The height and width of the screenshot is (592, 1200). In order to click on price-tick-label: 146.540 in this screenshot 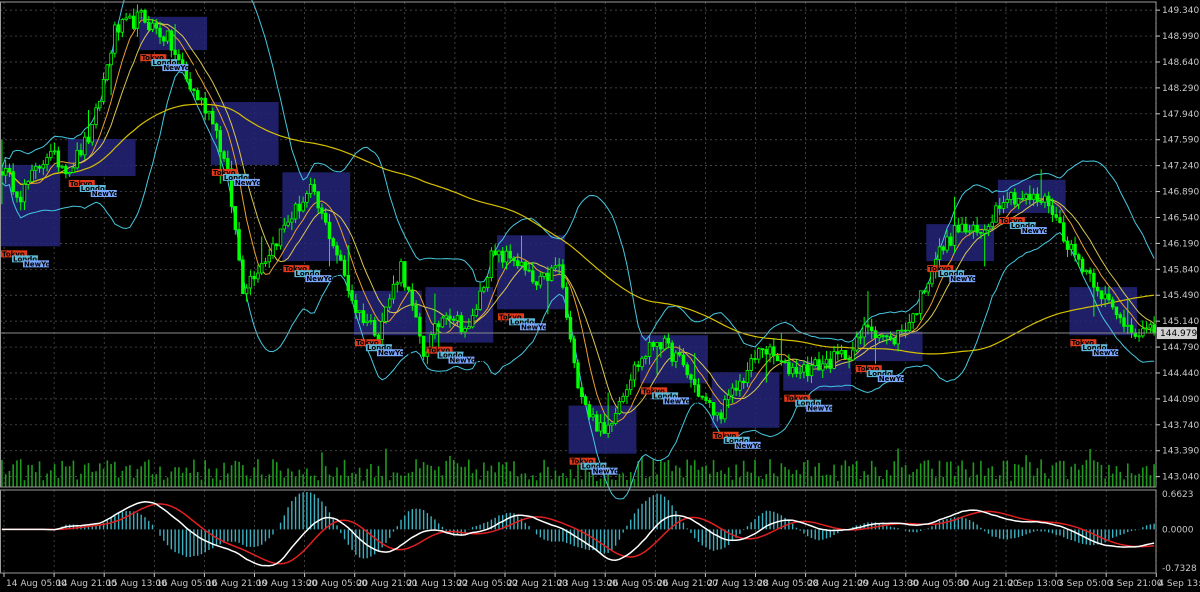, I will do `click(1180, 218)`.